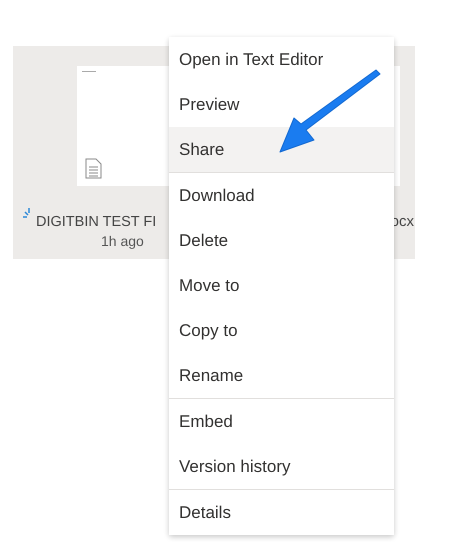 This screenshot has height=542, width=476. What do you see at coordinates (281, 466) in the screenshot?
I see `menu-item: Version history` at bounding box center [281, 466].